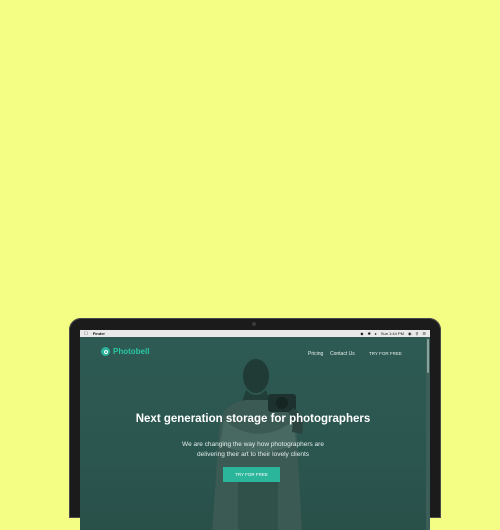  What do you see at coordinates (428, 433) in the screenshot?
I see `scrollbar` at bounding box center [428, 433].